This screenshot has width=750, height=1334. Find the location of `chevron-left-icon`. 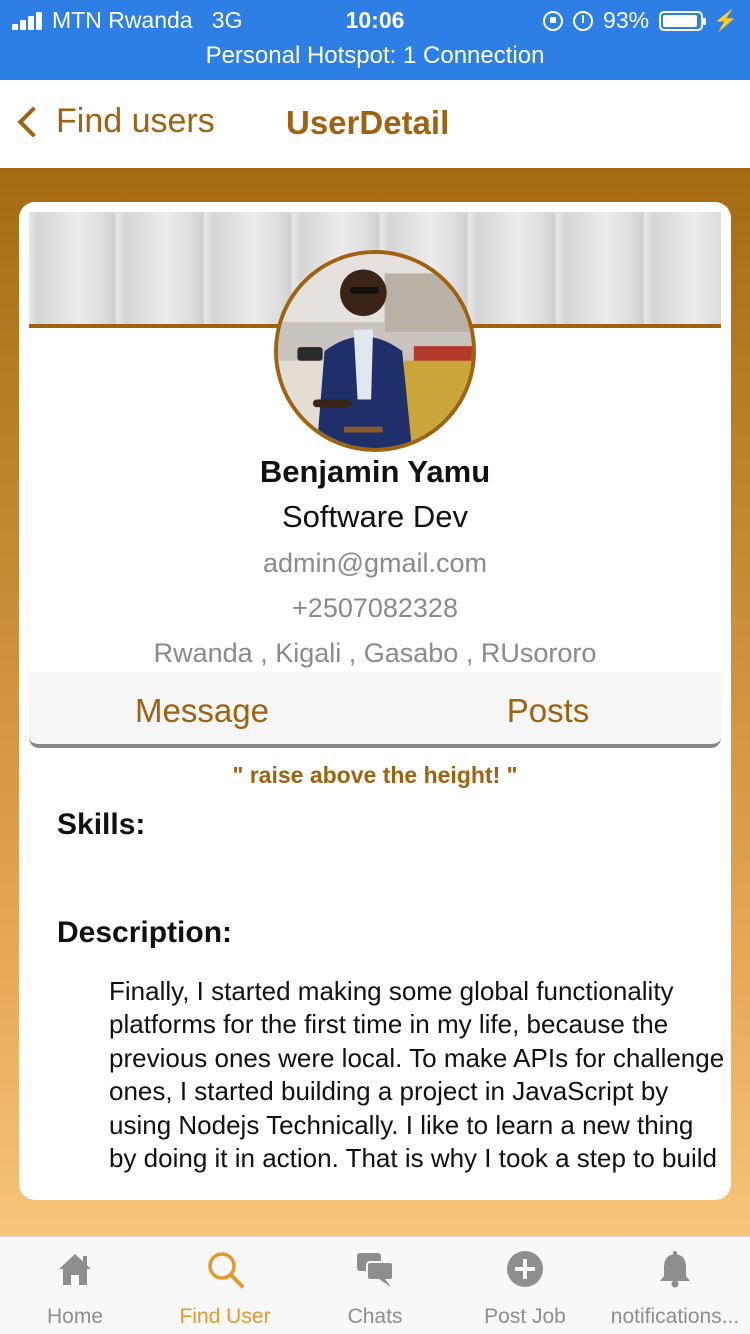

chevron-left-icon is located at coordinates (33, 121).